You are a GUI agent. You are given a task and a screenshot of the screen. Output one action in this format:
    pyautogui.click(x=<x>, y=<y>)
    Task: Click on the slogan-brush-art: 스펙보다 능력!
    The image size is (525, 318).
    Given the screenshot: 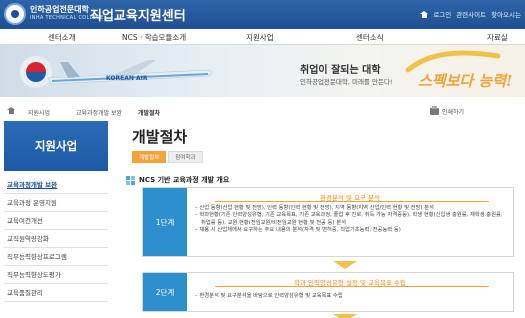 What is the action you would take?
    pyautogui.click(x=459, y=70)
    